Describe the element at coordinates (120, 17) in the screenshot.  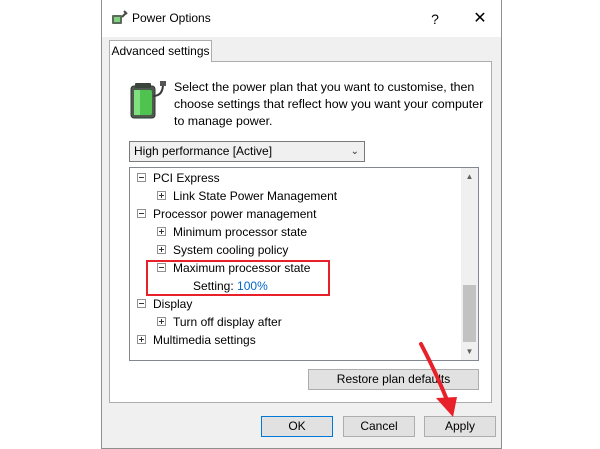
I see `power-options-icon` at that location.